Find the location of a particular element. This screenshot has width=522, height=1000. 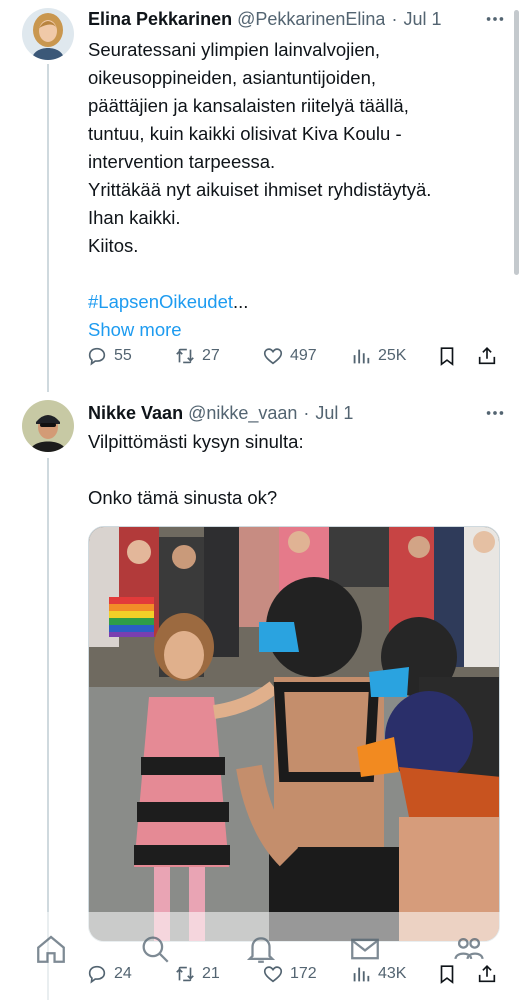

hashtag-link: #LapsenOikeudet is located at coordinates (160, 301).